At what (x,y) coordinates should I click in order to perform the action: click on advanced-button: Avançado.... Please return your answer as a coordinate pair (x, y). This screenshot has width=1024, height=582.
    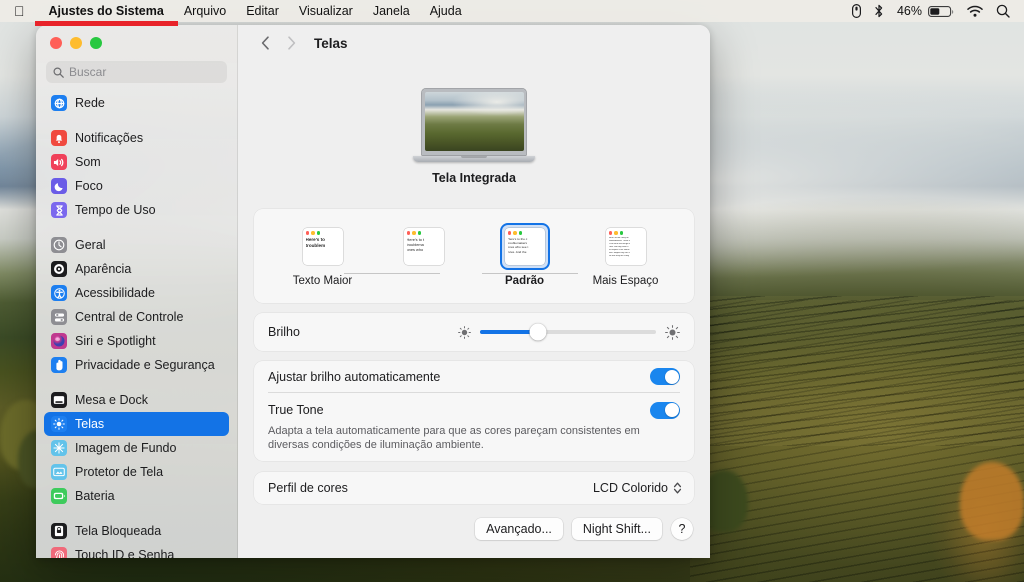
    Looking at the image, I should click on (519, 528).